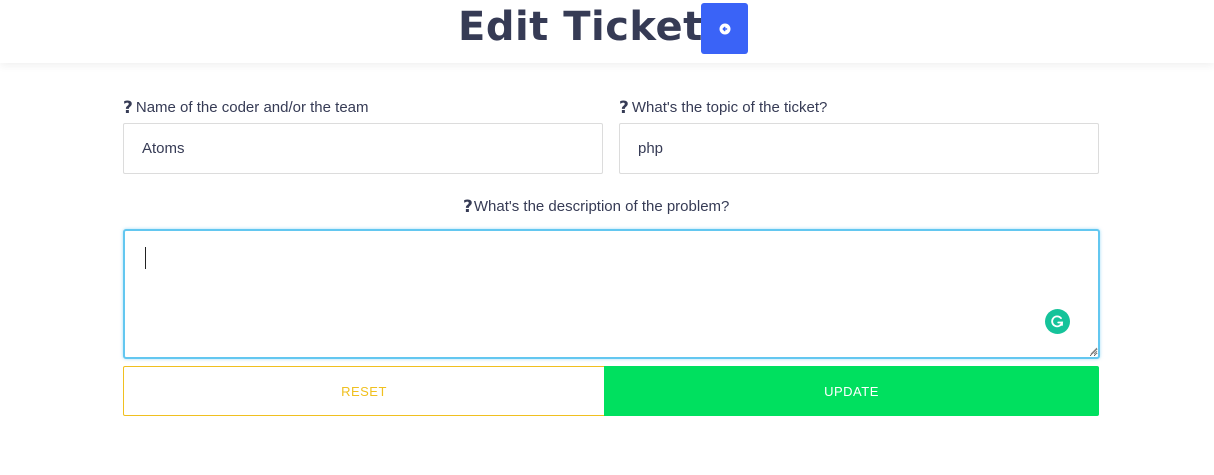 The width and height of the screenshot is (1214, 475). I want to click on grammarly-g-icon, so click(1057, 321).